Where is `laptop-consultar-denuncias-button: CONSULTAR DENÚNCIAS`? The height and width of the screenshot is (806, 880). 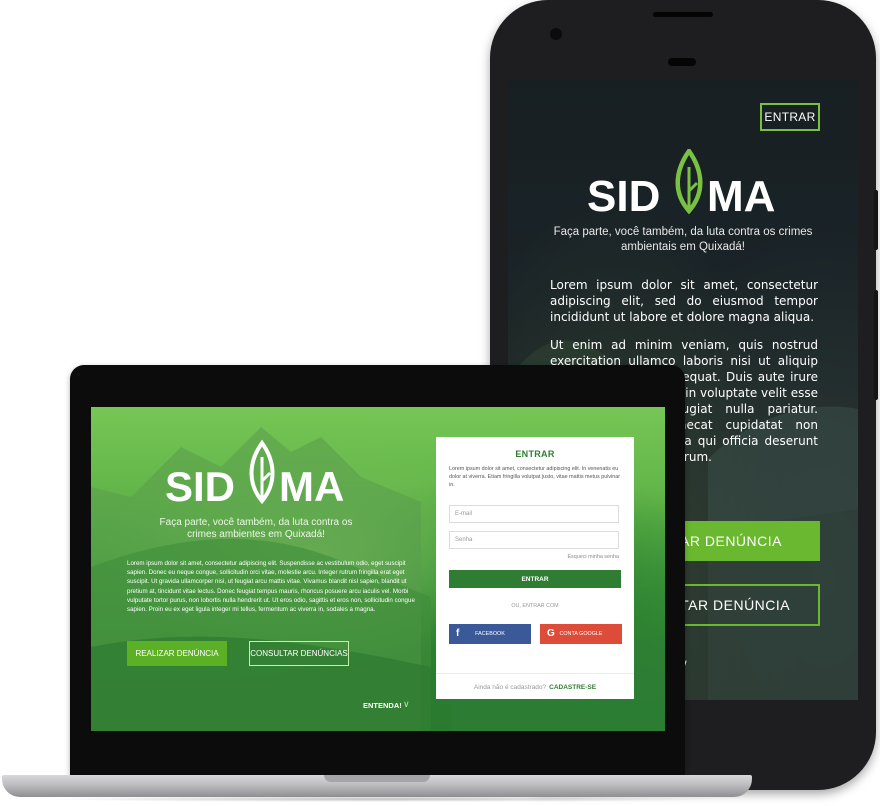 laptop-consultar-denuncias-button: CONSULTAR DENÚNCIAS is located at coordinates (299, 653).